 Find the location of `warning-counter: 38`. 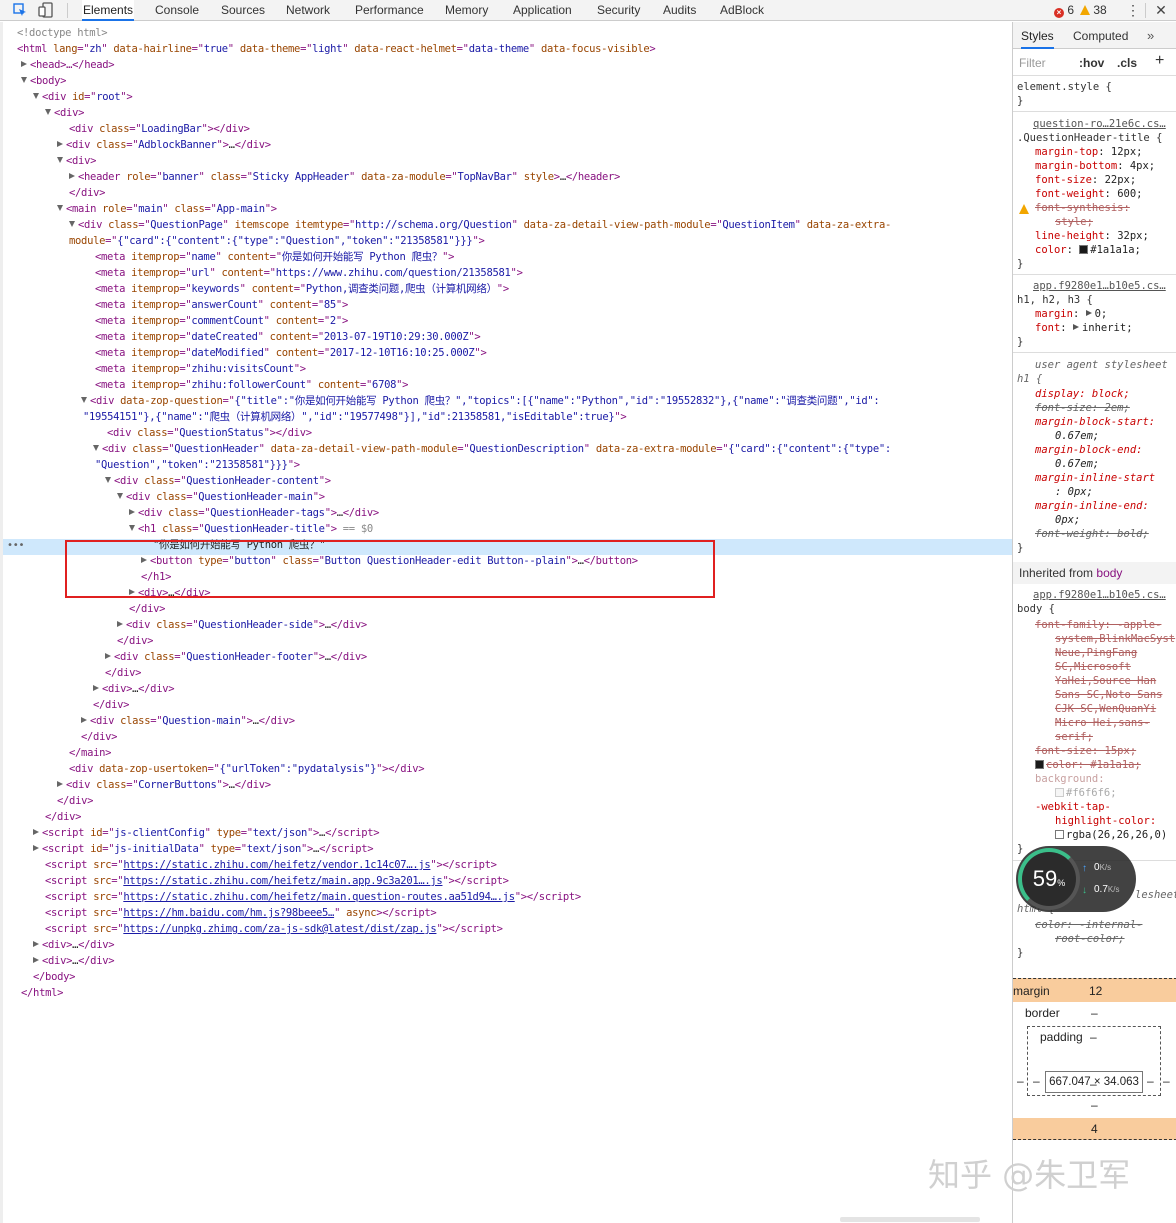

warning-counter: 38 is located at coordinates (1093, 10).